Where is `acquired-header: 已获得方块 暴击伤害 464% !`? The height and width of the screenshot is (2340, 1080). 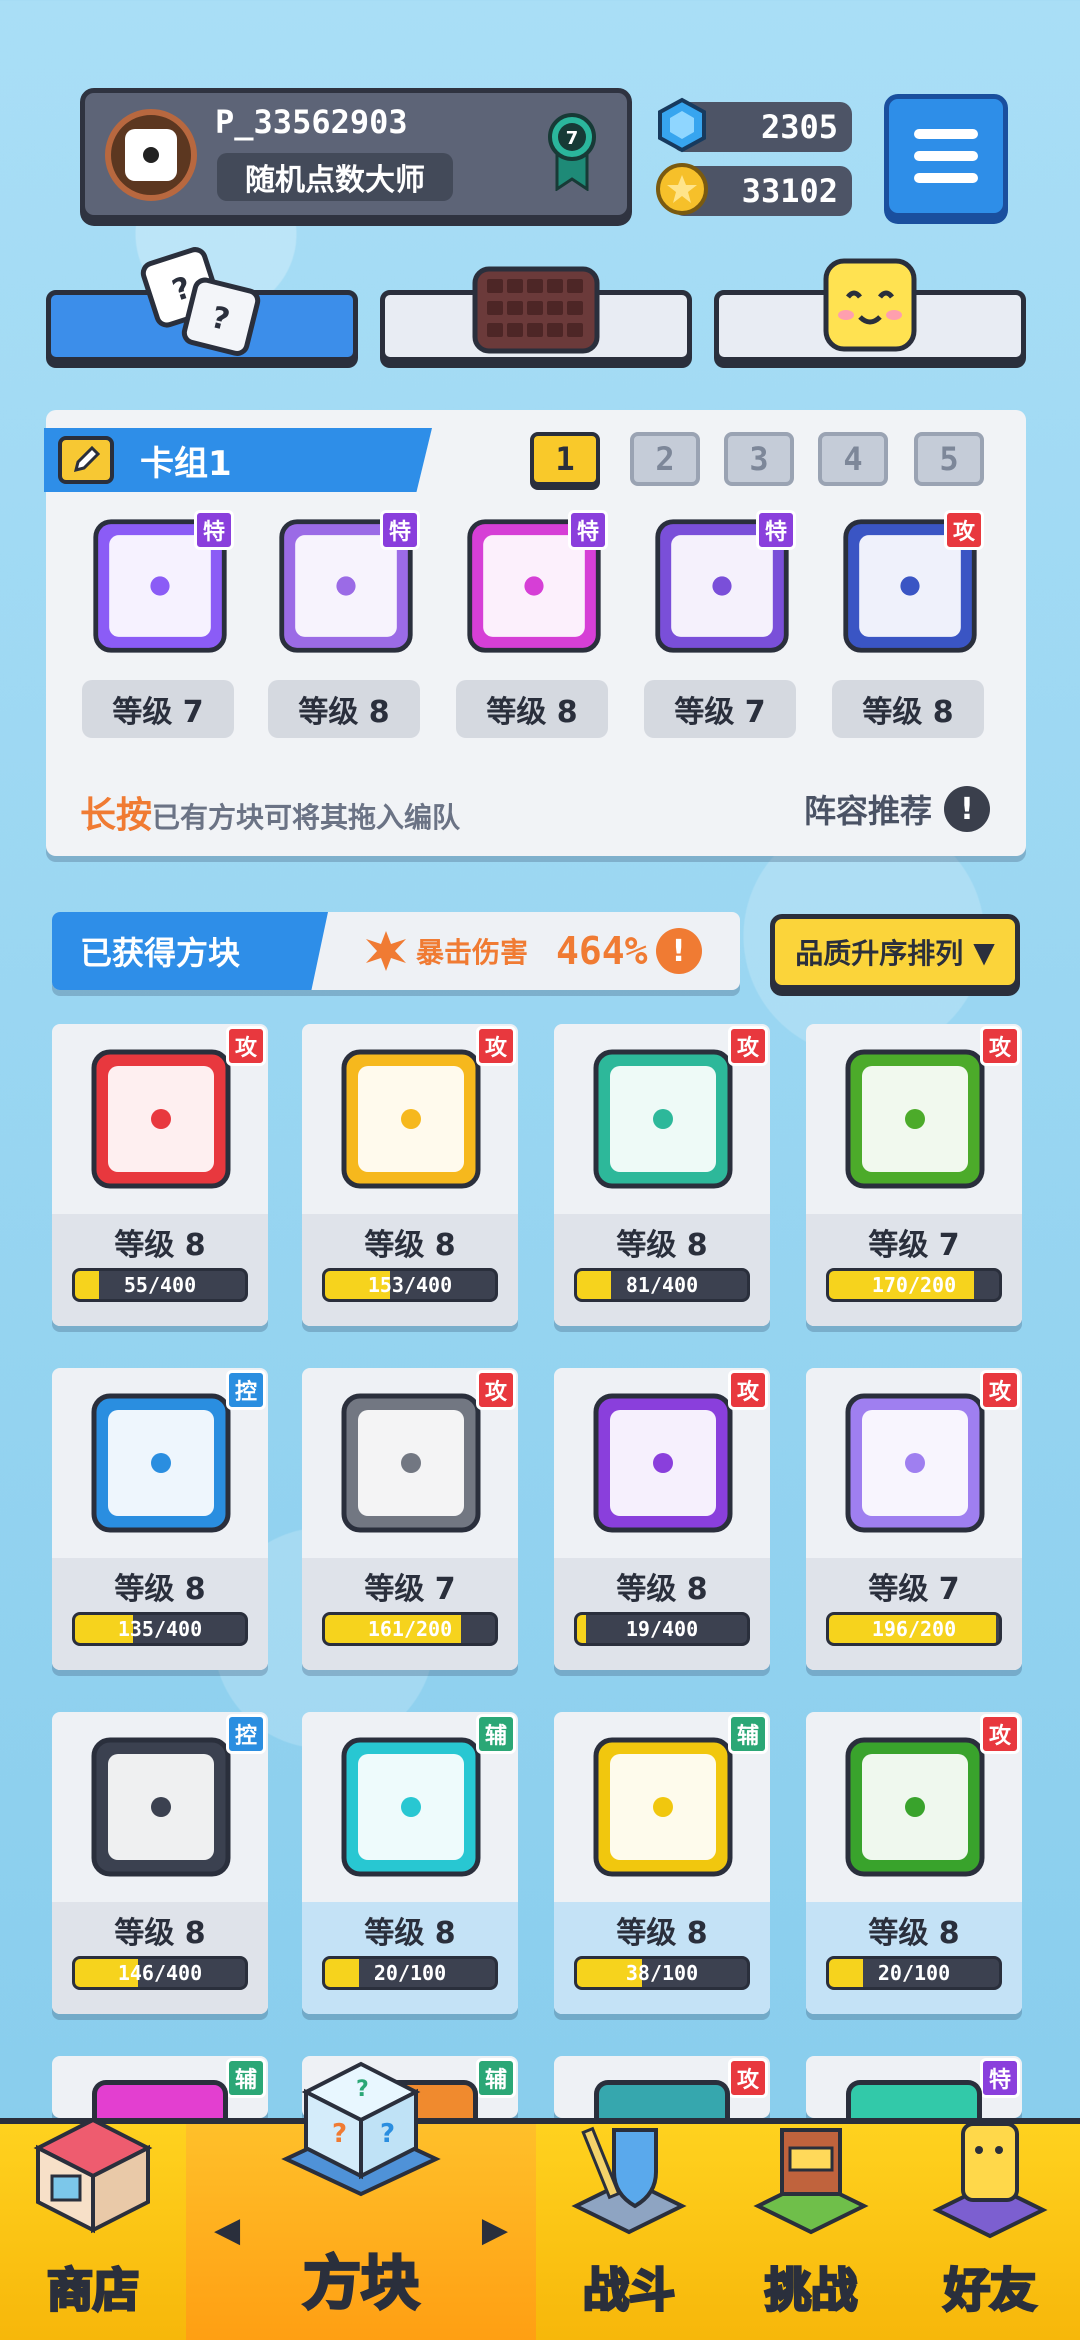
acquired-header: 已获得方块 暴击伤害 464% ! is located at coordinates (396, 951).